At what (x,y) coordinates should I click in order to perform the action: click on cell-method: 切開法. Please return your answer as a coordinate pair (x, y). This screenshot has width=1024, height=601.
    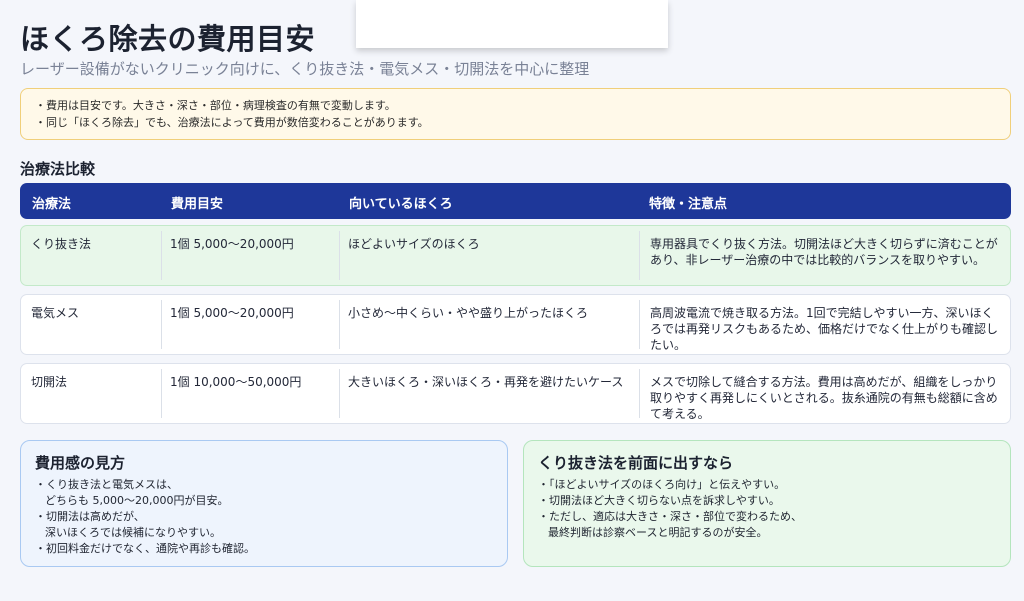
    Looking at the image, I should click on (91, 393).